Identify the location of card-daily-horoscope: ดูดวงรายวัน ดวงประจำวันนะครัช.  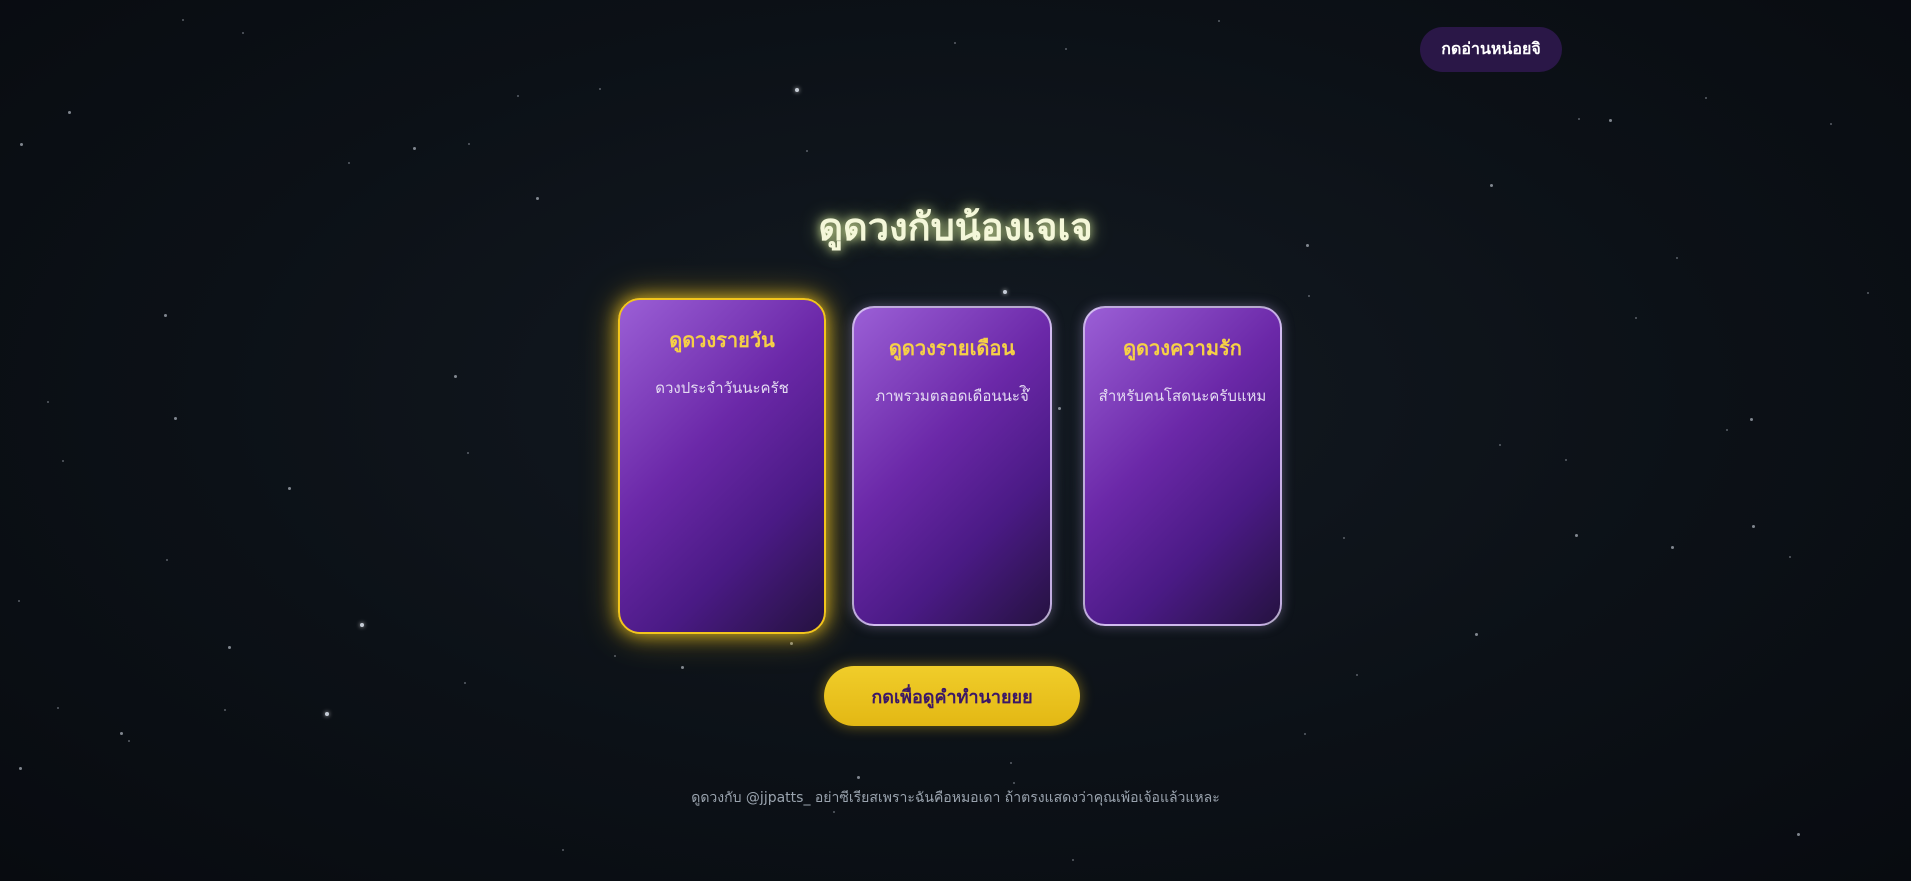
(722, 466).